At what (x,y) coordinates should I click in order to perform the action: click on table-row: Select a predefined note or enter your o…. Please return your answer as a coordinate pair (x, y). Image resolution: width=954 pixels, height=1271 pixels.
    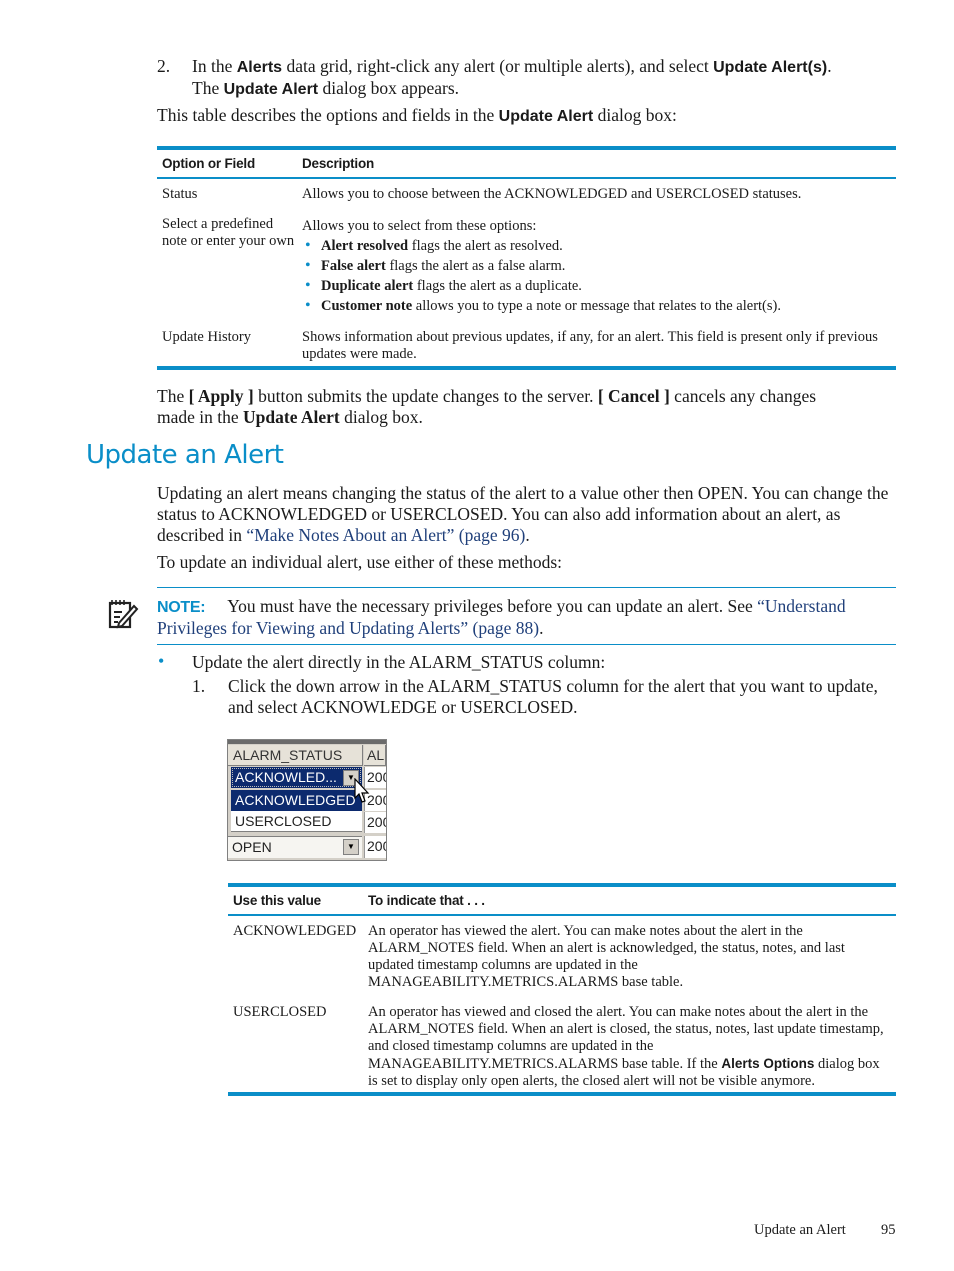
    Looking at the image, I should click on (526, 266).